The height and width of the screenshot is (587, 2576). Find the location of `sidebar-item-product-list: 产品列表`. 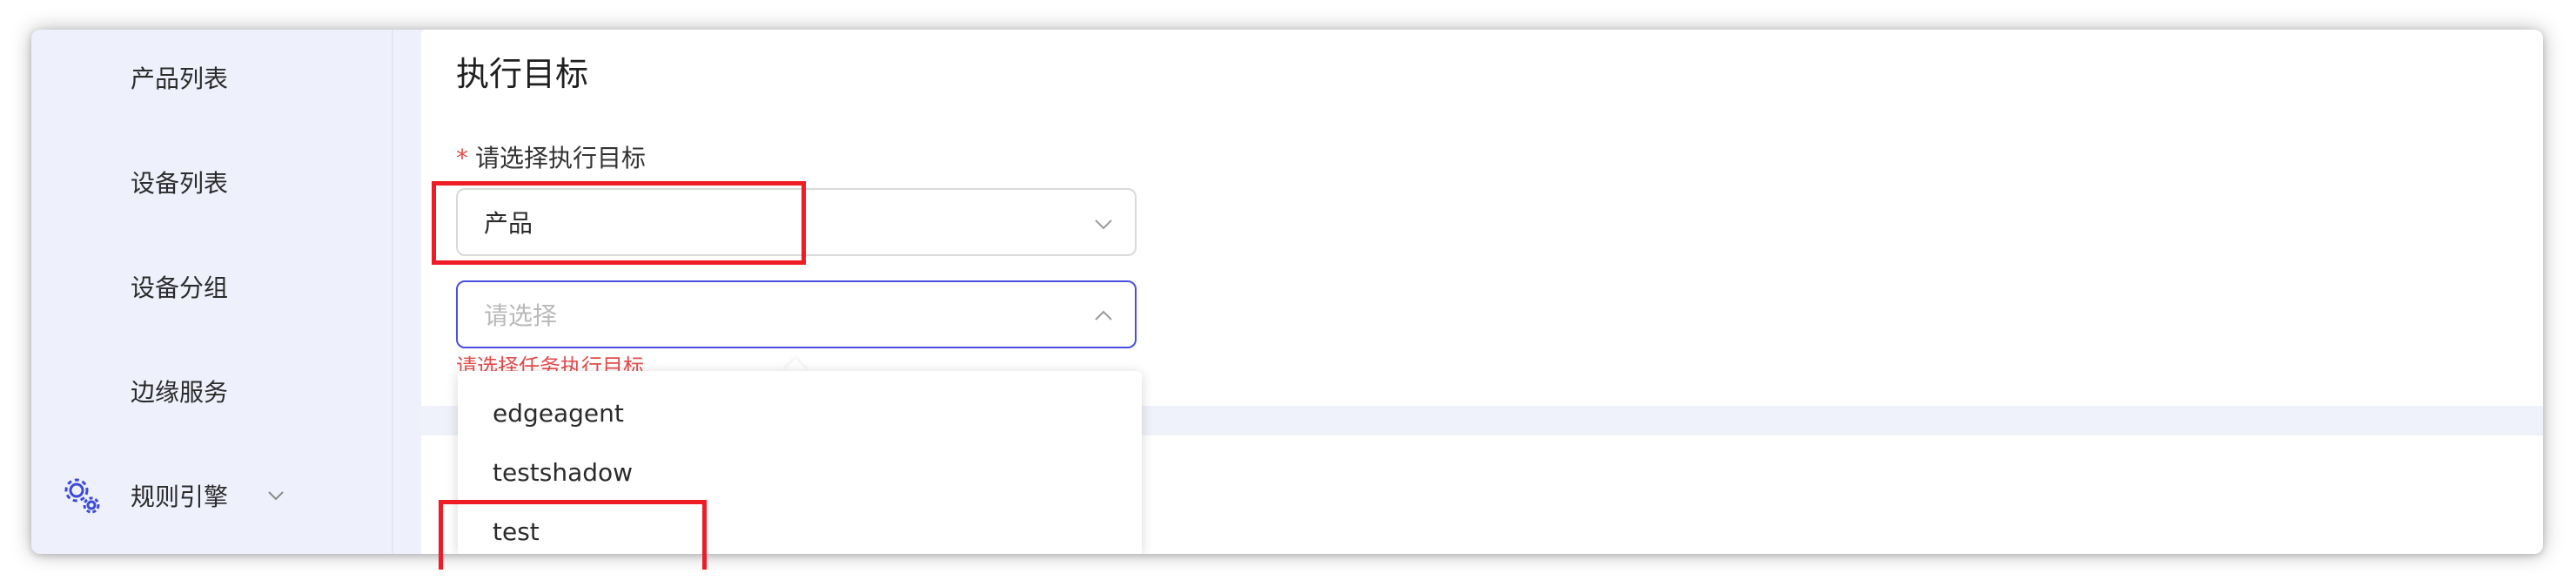

sidebar-item-product-list: 产品列表 is located at coordinates (212, 78).